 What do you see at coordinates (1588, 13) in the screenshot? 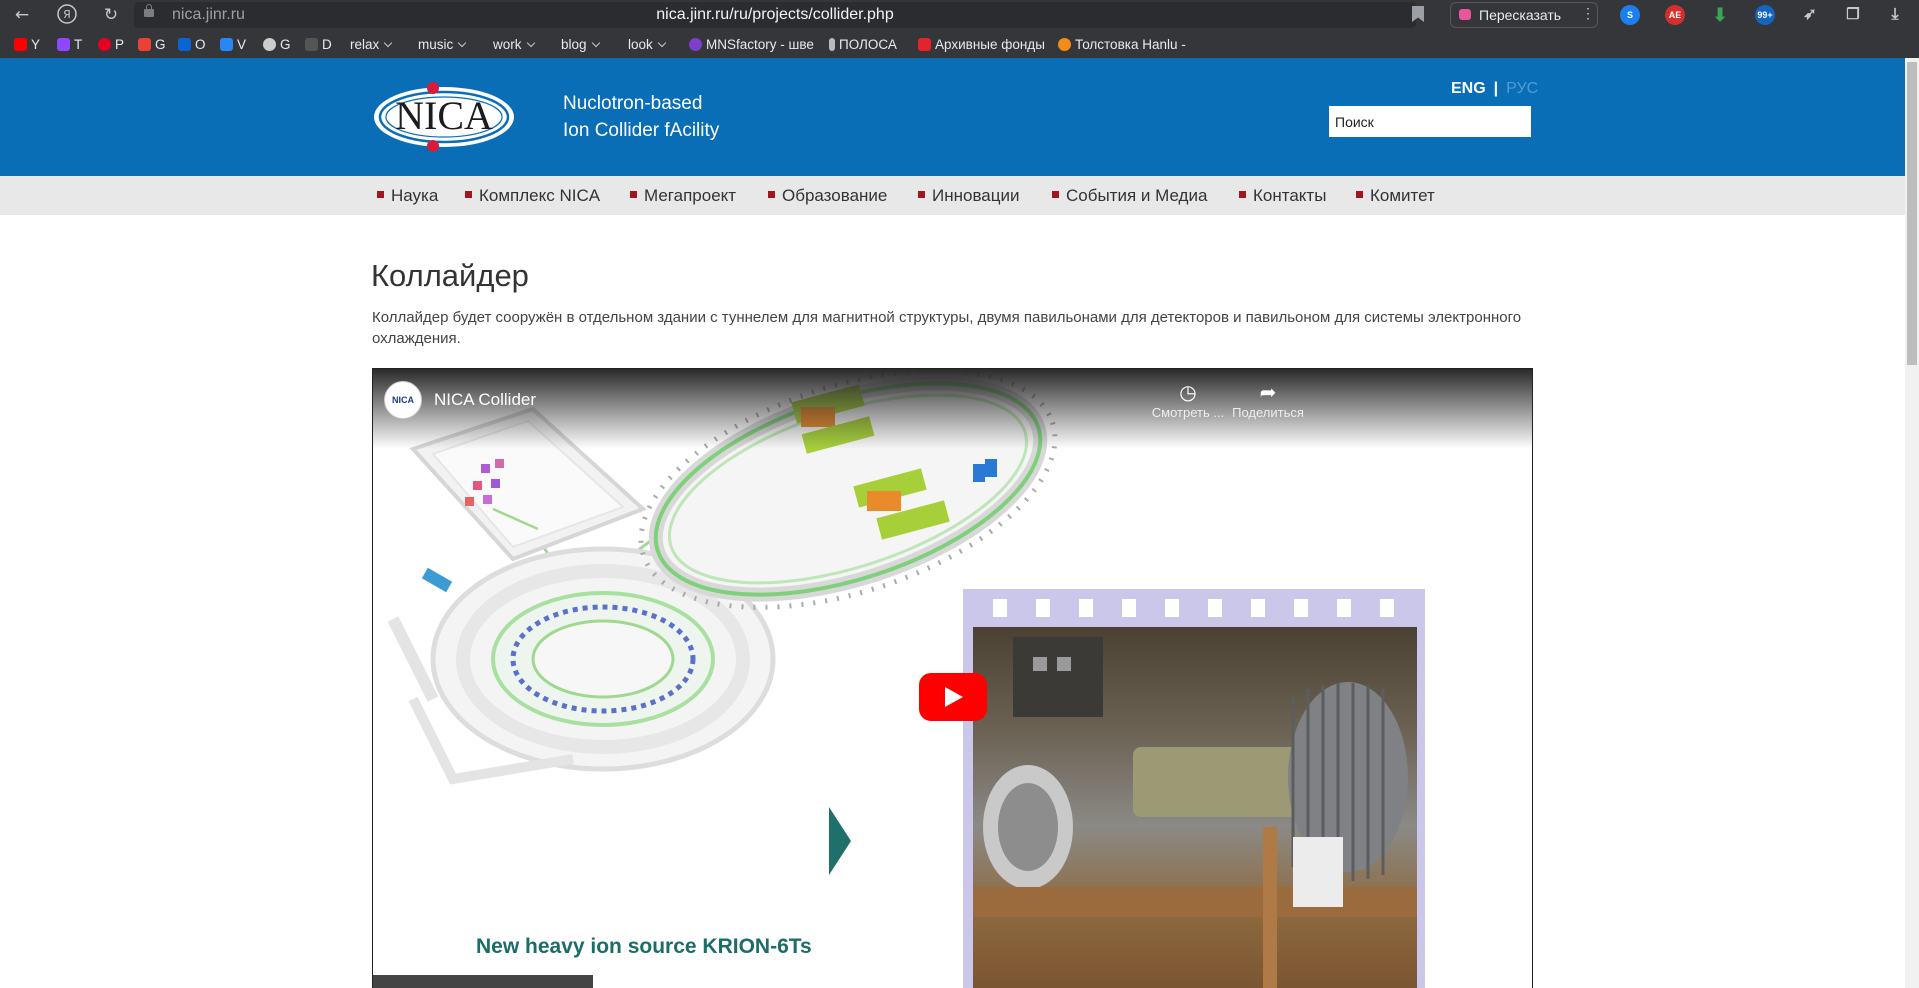
I see `more-menu-icon: ⋮` at bounding box center [1588, 13].